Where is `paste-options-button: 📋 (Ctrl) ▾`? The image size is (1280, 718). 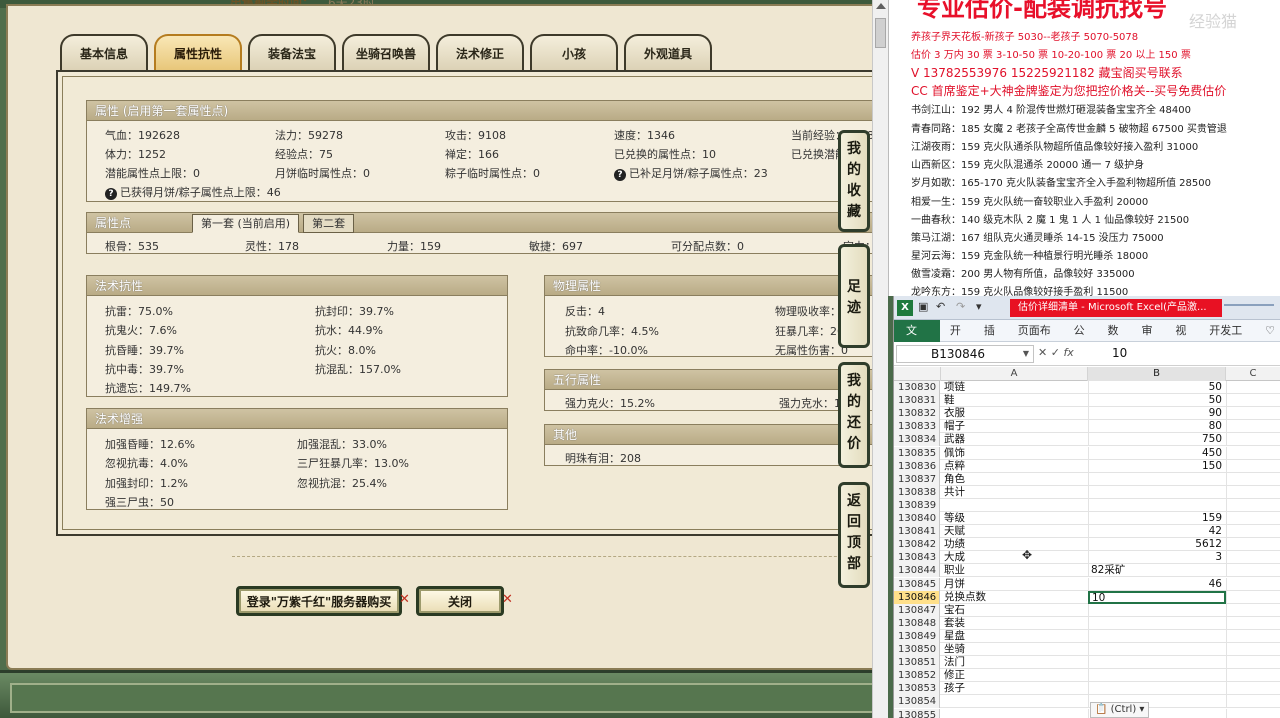 paste-options-button: 📋 (Ctrl) ▾ is located at coordinates (1120, 710).